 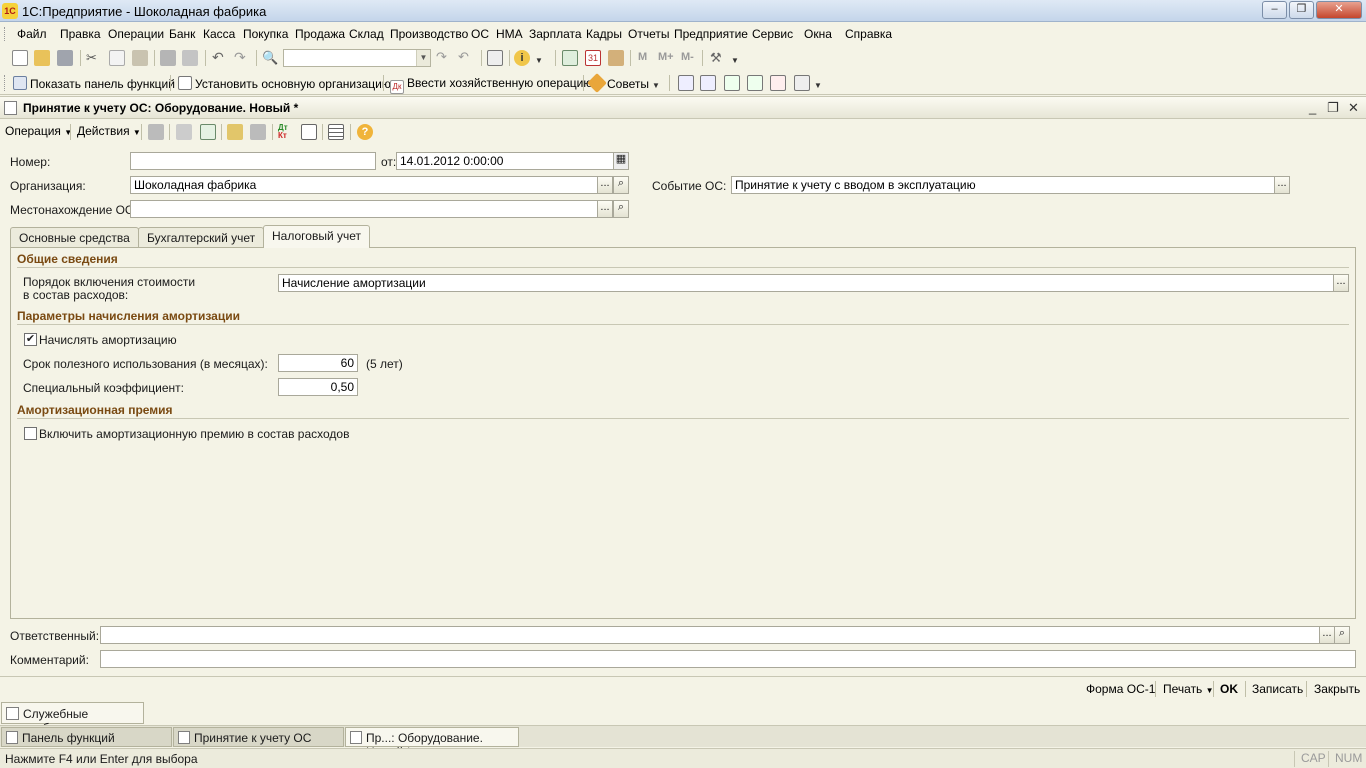 What do you see at coordinates (182, 34) in the screenshot?
I see `menu-bank: Банк` at bounding box center [182, 34].